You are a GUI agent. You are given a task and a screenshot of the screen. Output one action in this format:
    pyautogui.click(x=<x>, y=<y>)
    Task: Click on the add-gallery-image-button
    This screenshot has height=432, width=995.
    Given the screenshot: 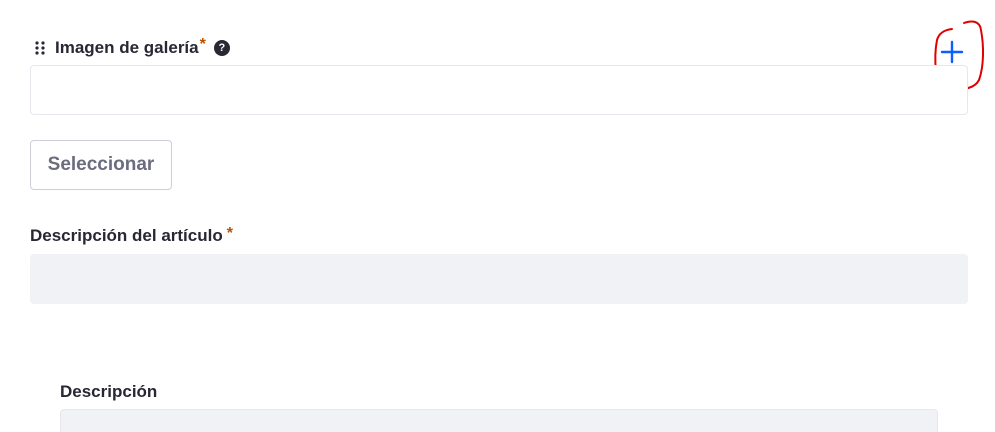 What is the action you would take?
    pyautogui.click(x=952, y=52)
    